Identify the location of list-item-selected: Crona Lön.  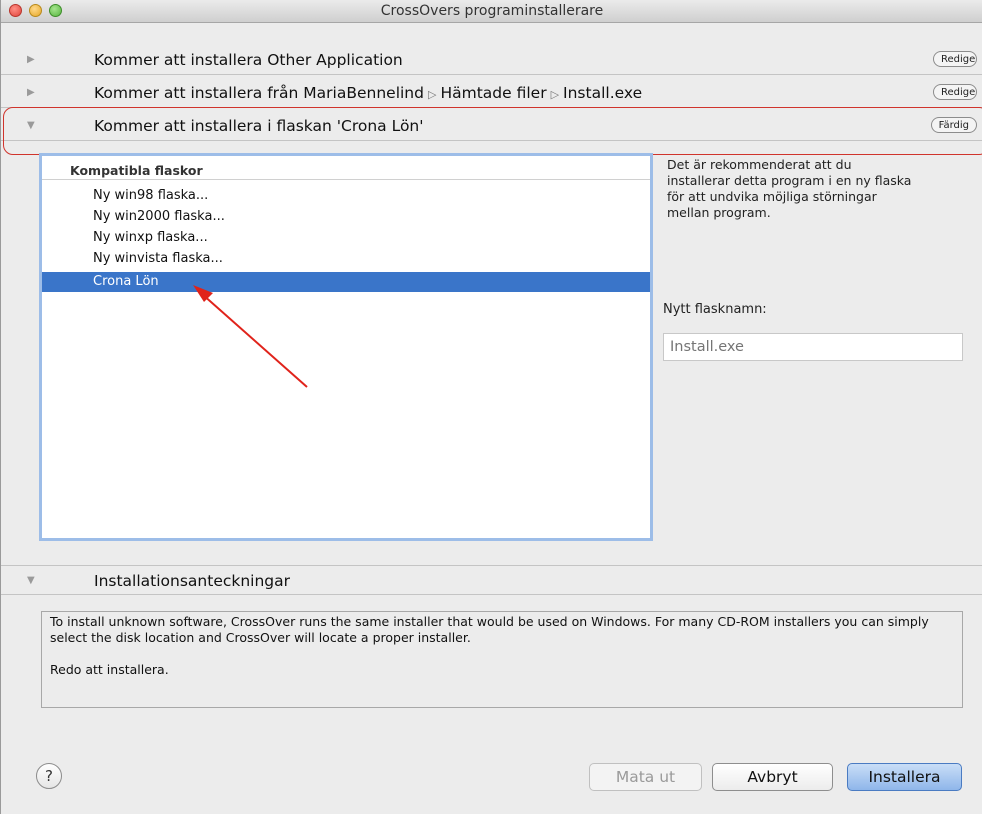
(346, 282).